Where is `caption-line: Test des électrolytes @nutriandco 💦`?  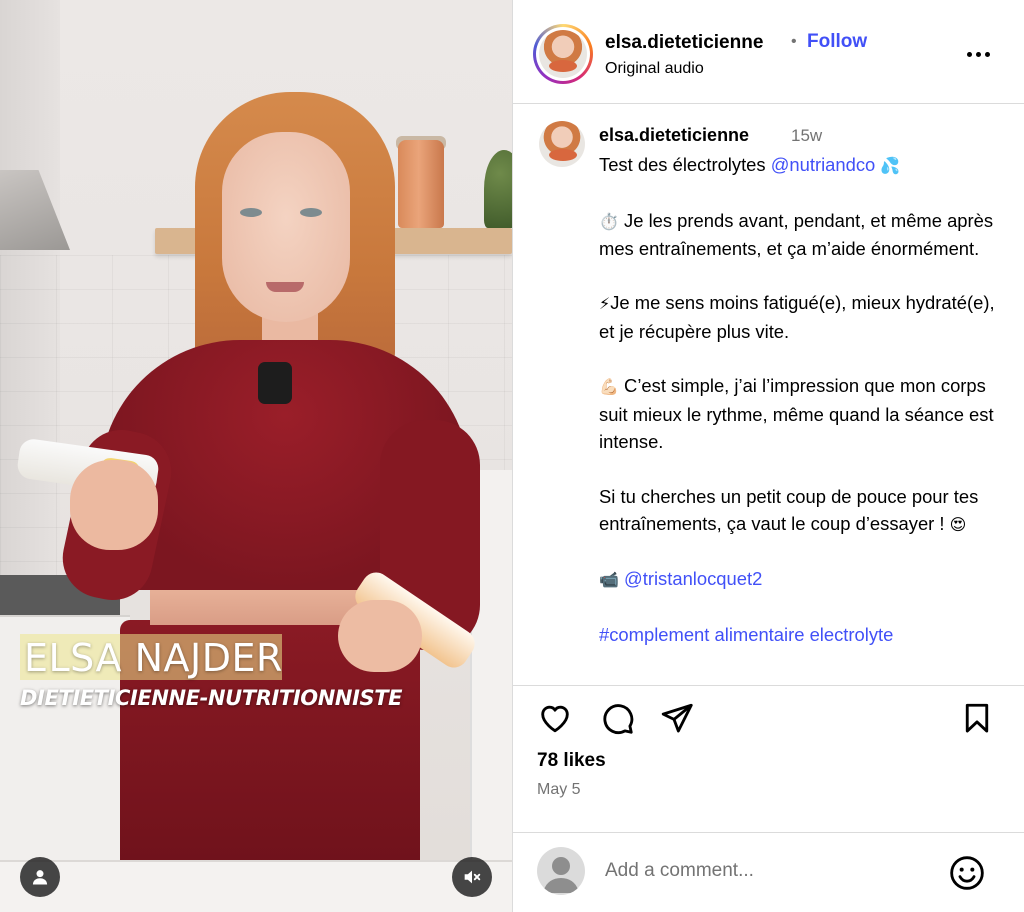 caption-line: Test des électrolytes @nutriandco 💦 is located at coordinates (799, 165).